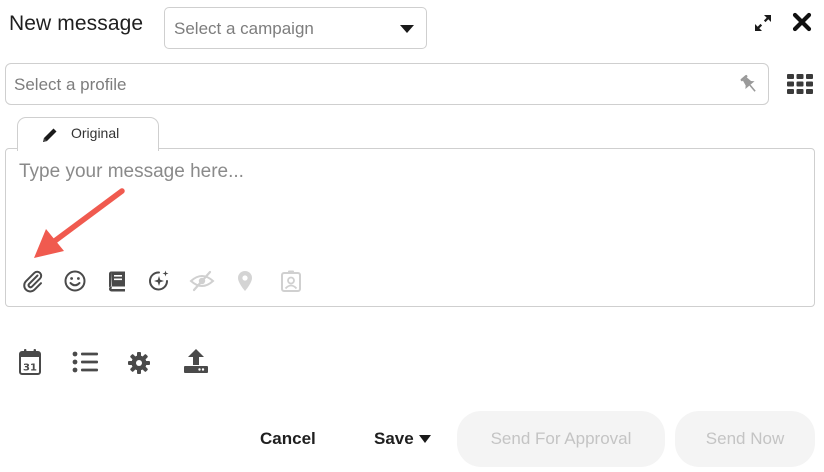 Image resolution: width=824 pixels, height=472 pixels. What do you see at coordinates (561, 439) in the screenshot?
I see `send-for-approval-button: Send For Approval` at bounding box center [561, 439].